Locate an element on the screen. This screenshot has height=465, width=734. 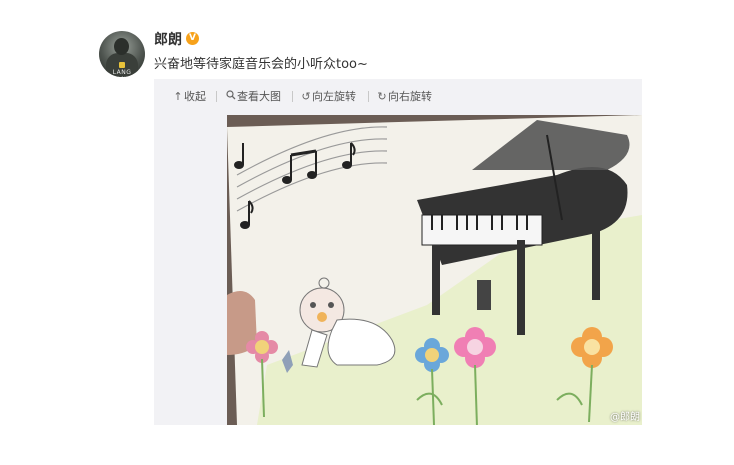
verified-badge-icon: V is located at coordinates (192, 38).